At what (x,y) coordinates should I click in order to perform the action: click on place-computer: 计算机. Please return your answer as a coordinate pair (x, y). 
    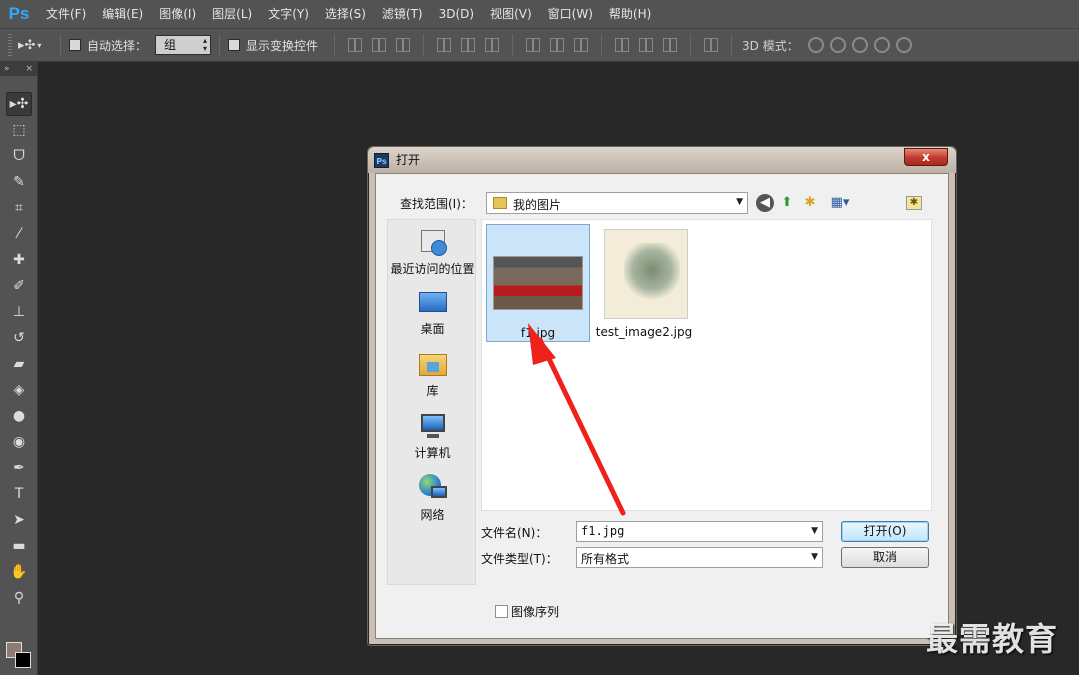
    Looking at the image, I should click on (432, 435).